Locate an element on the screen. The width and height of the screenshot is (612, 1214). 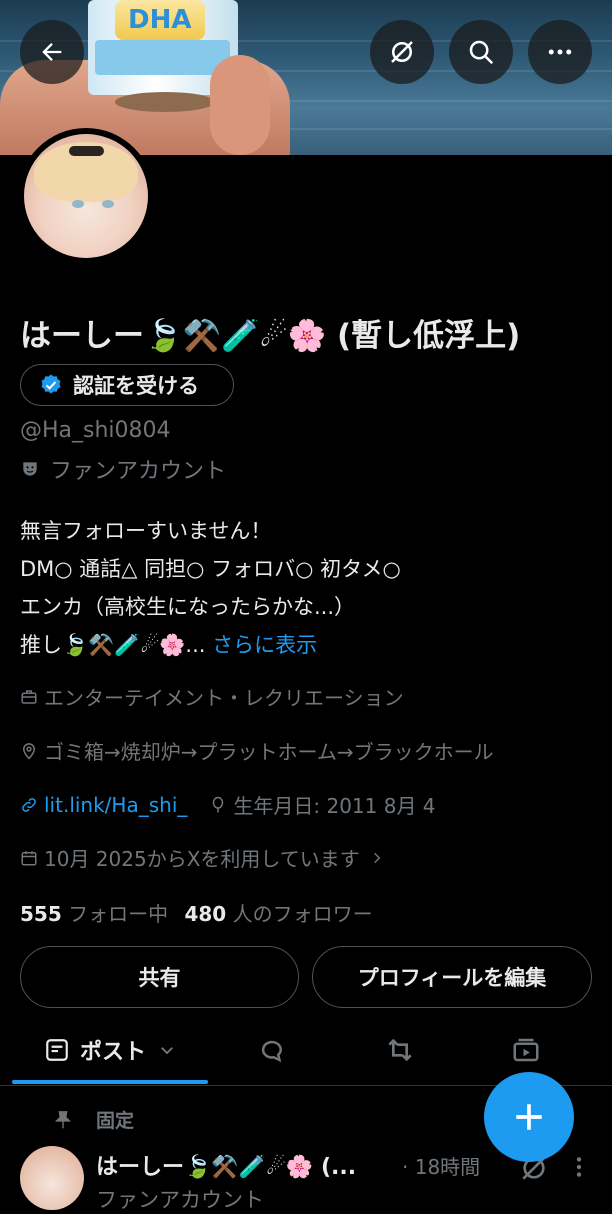
balloon-icon is located at coordinates (218, 804).